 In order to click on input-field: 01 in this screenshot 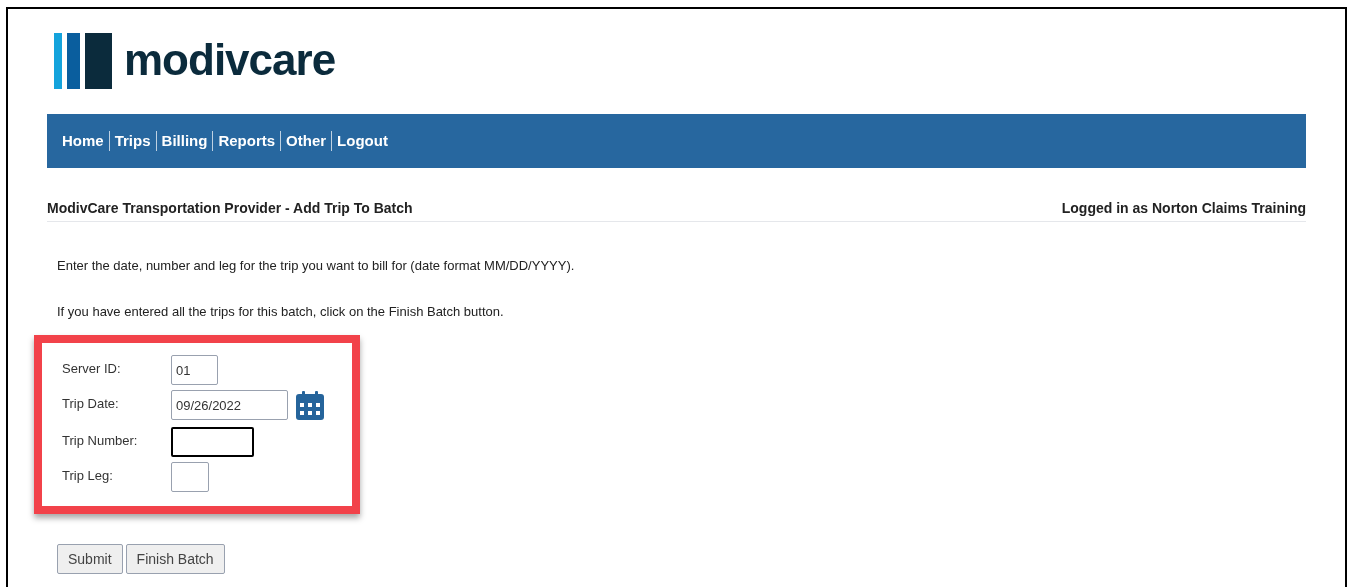, I will do `click(194, 370)`.